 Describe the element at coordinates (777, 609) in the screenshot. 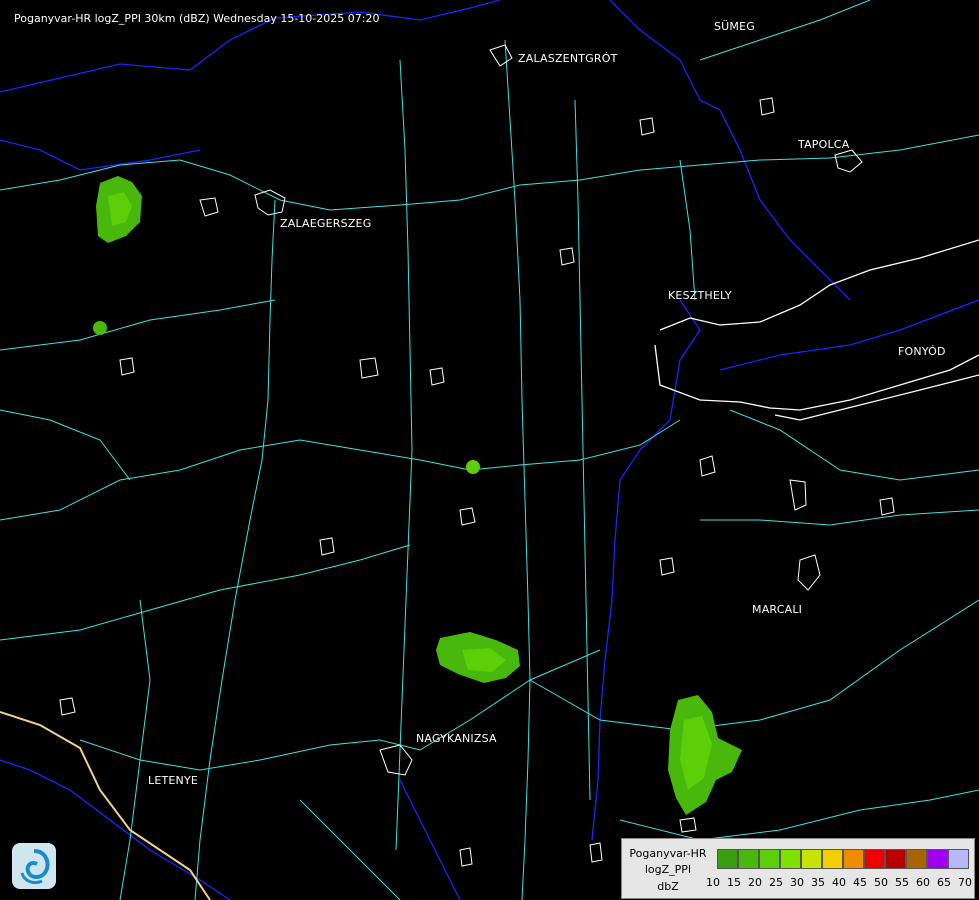

I see `city-label-marcali: MARCALI` at that location.